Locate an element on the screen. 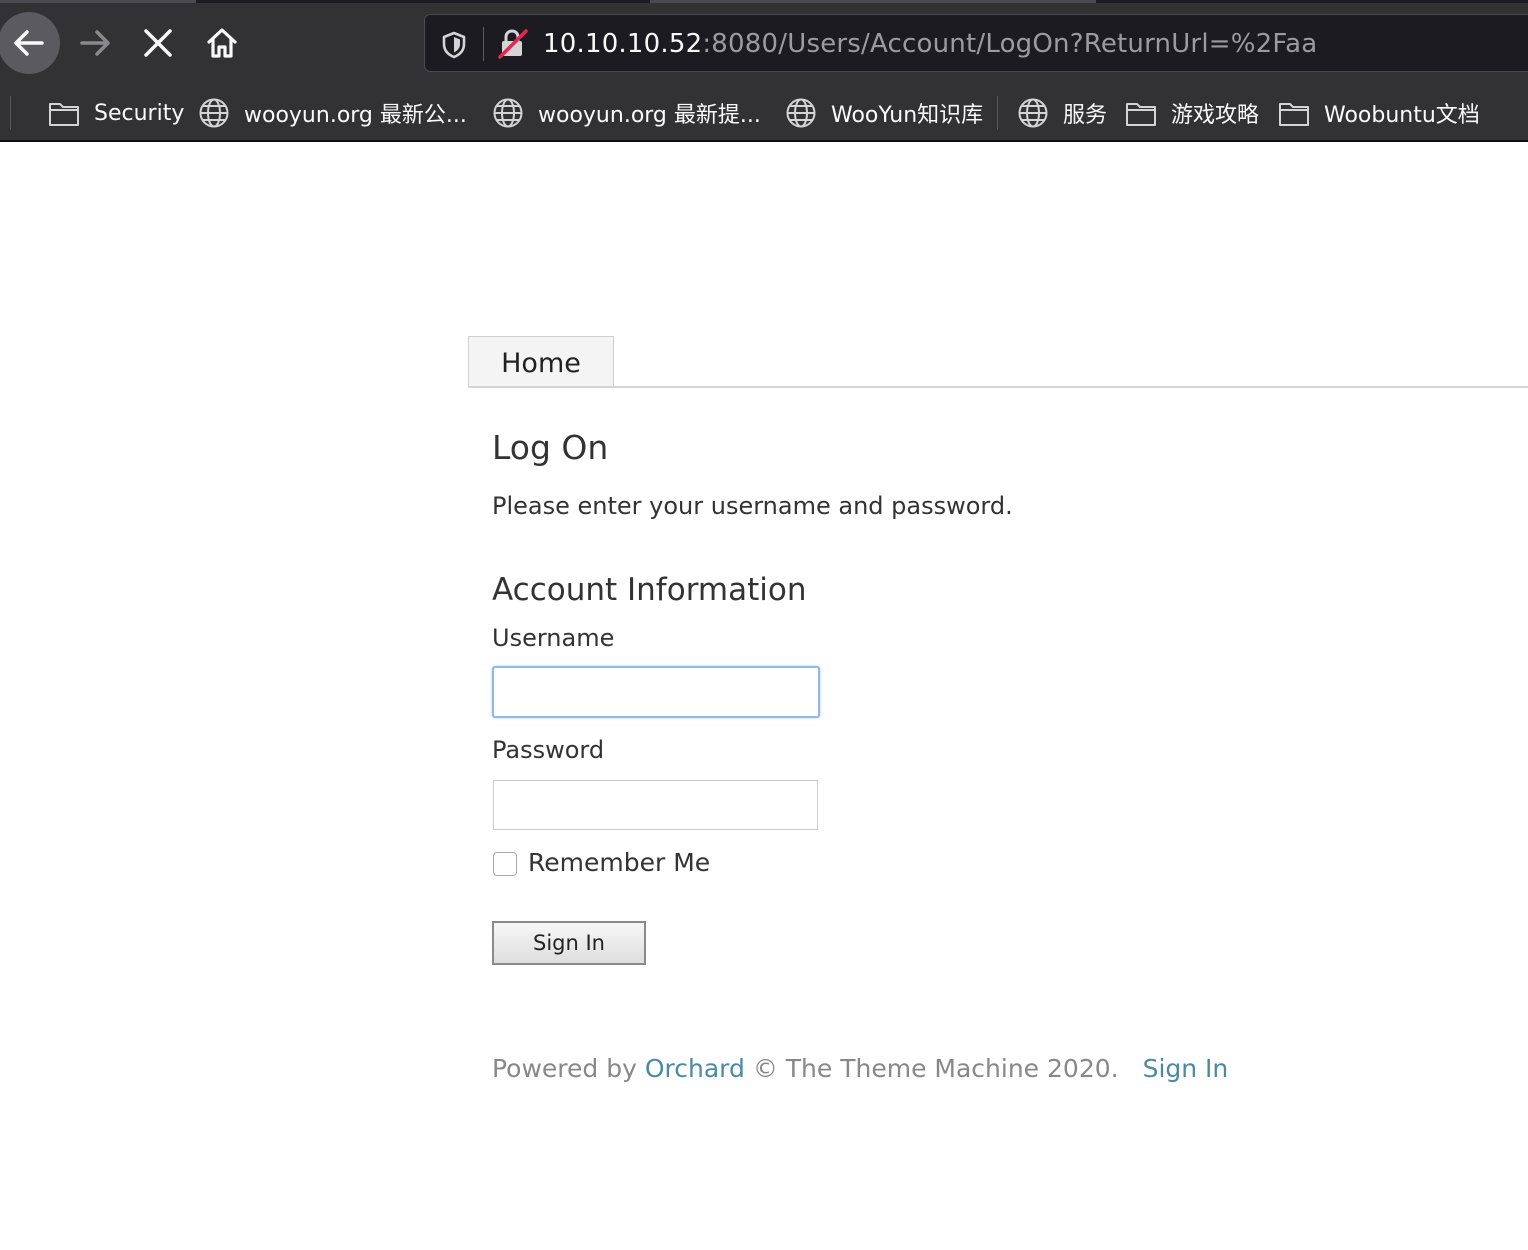 This screenshot has height=1250, width=1528. back-button is located at coordinates (30, 43).